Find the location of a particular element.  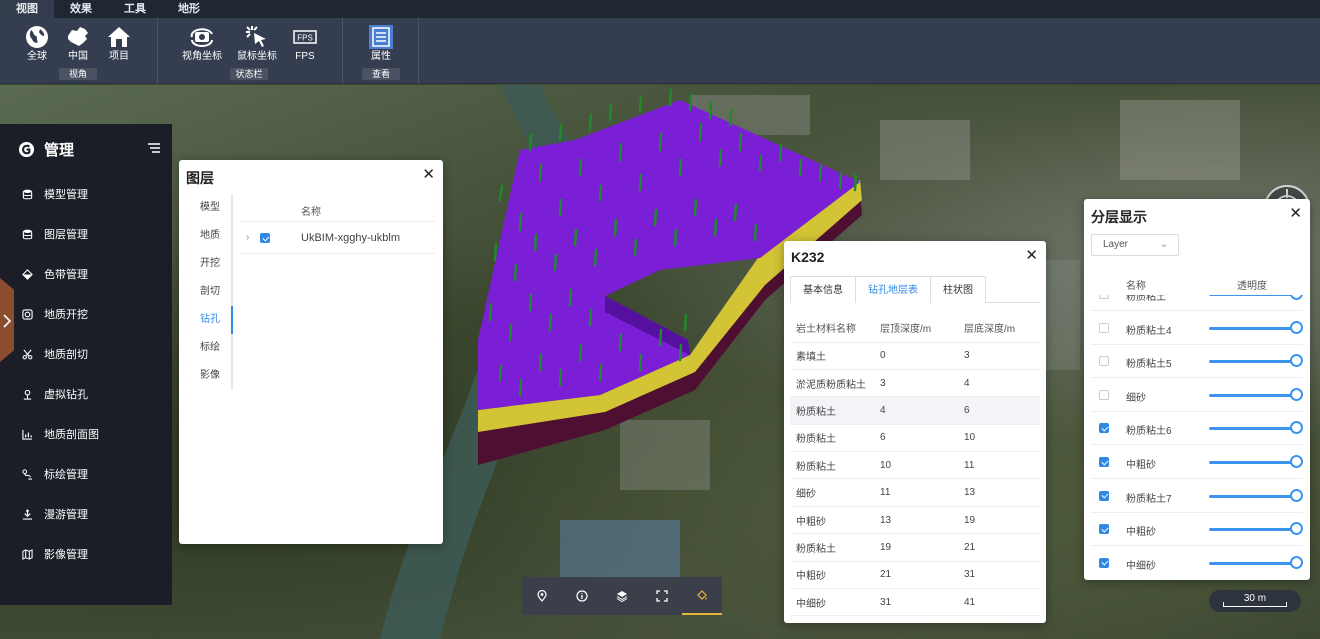

camera-coordinate-button: 视角坐标 is located at coordinates (202, 43).